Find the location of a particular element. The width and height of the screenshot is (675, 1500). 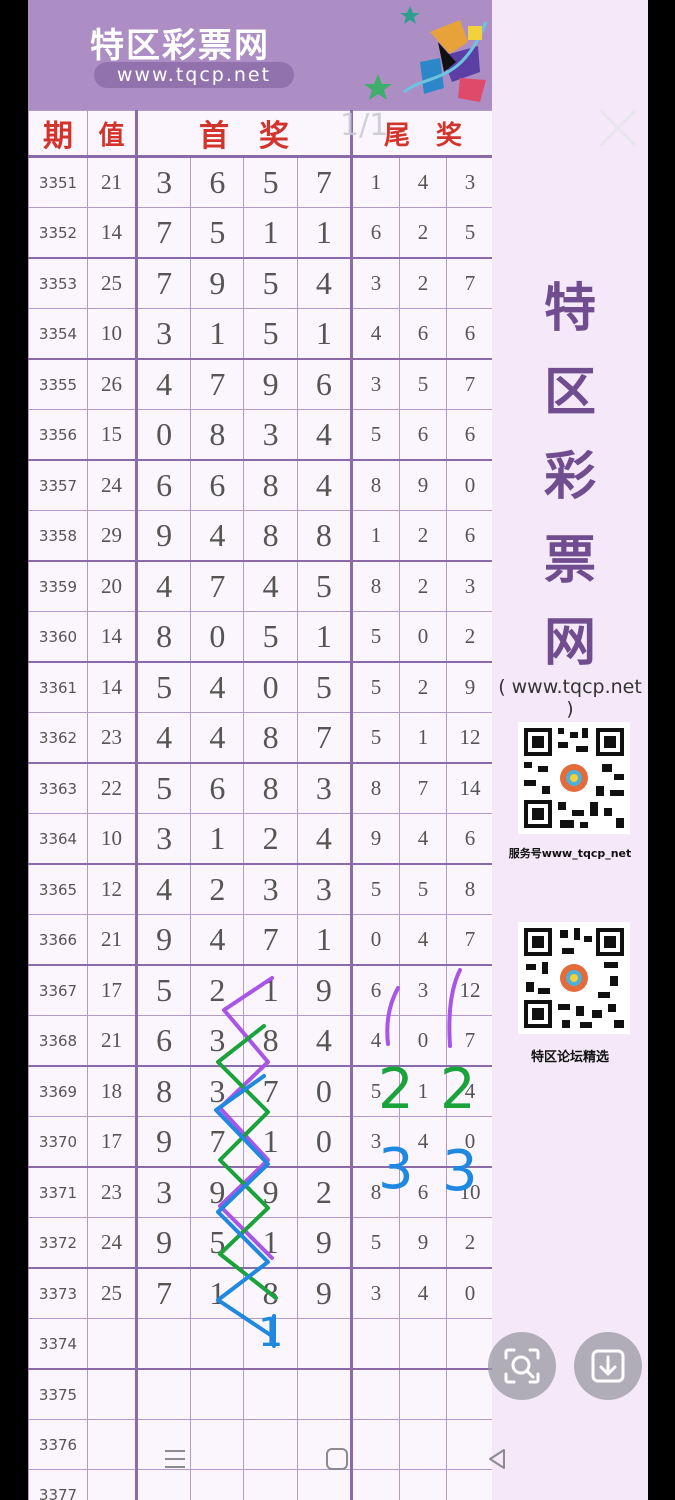

period-cell: 3359 is located at coordinates (58, 586).